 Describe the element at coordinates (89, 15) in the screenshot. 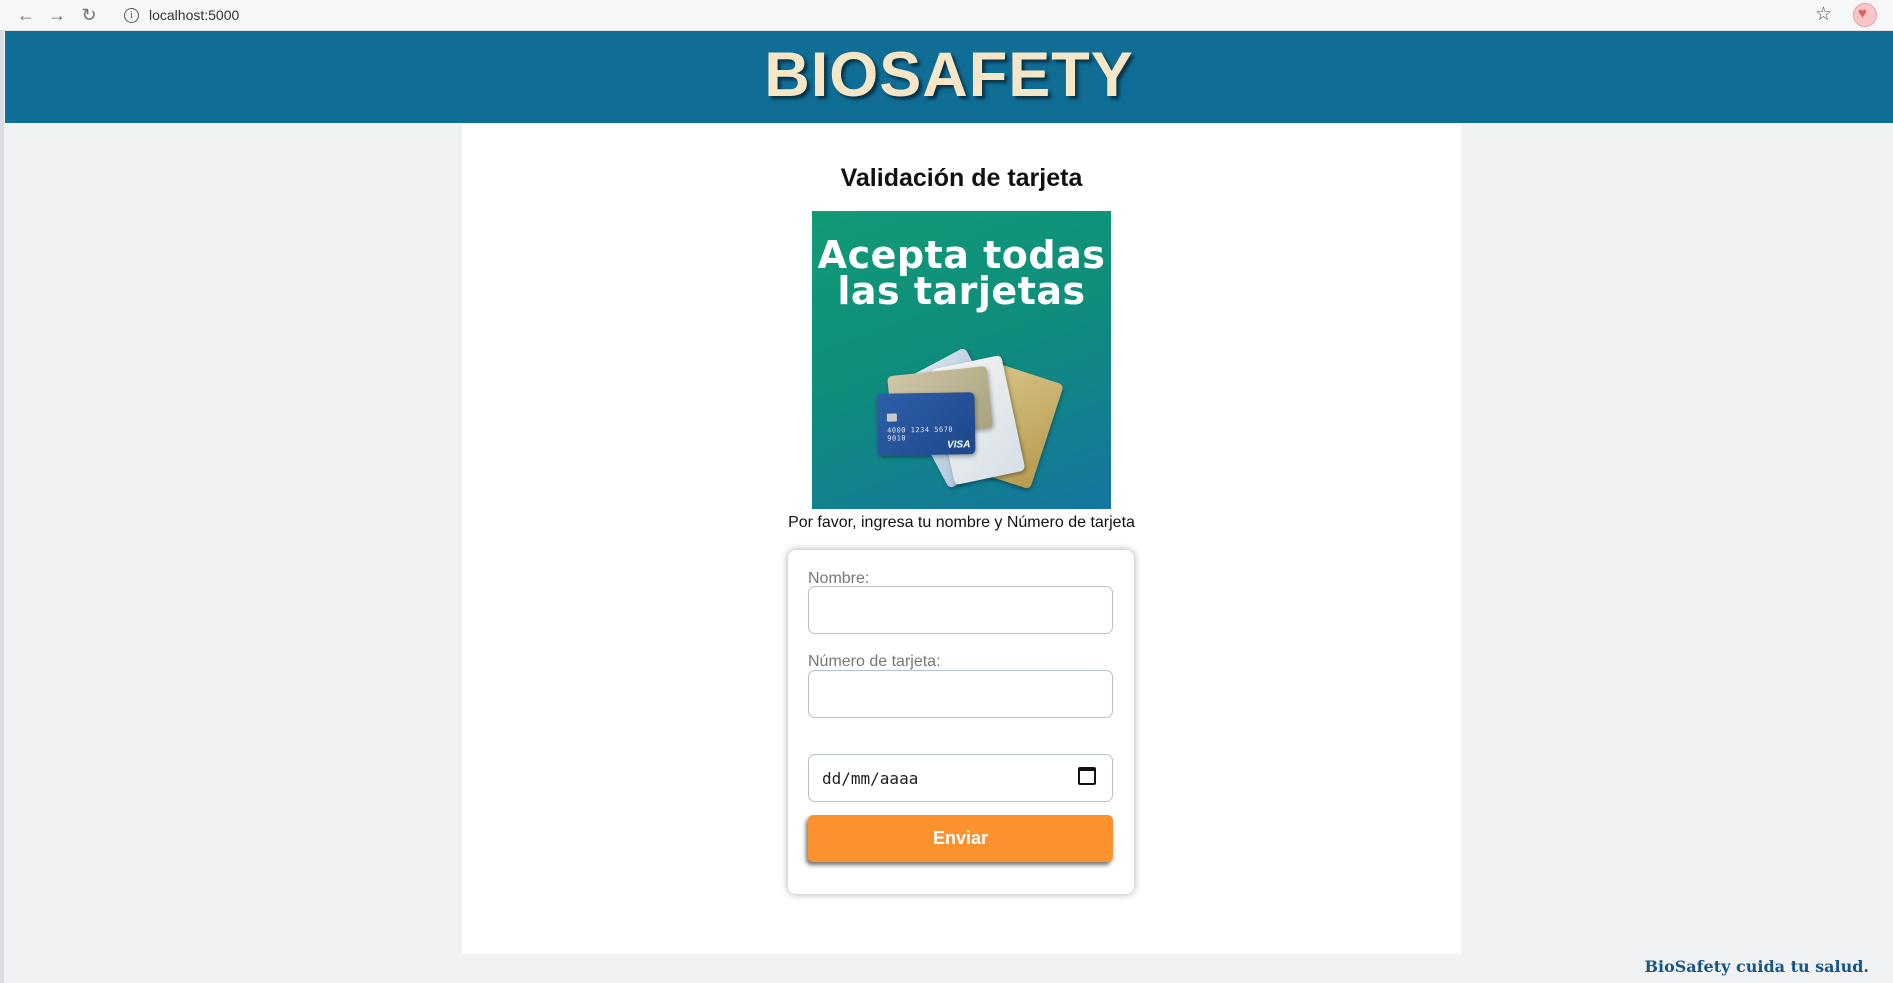

I see `reload-icon: ↻` at that location.